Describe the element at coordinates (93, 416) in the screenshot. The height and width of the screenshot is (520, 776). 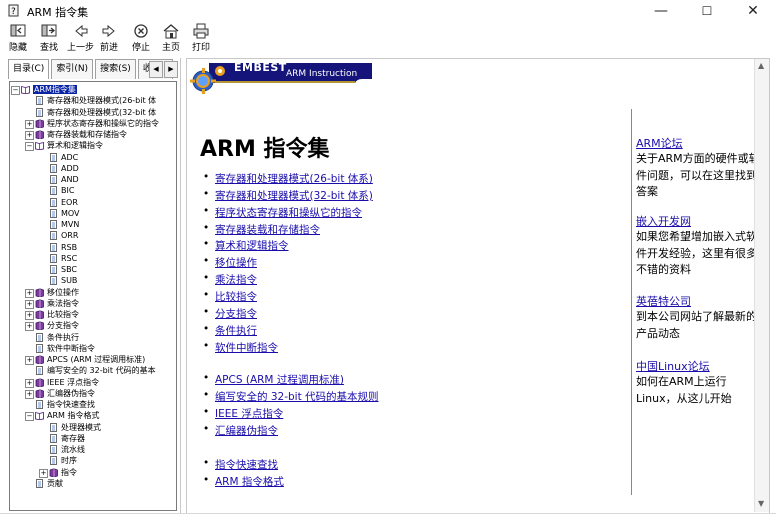
I see `tree-item: − ARM 指令格式` at that location.